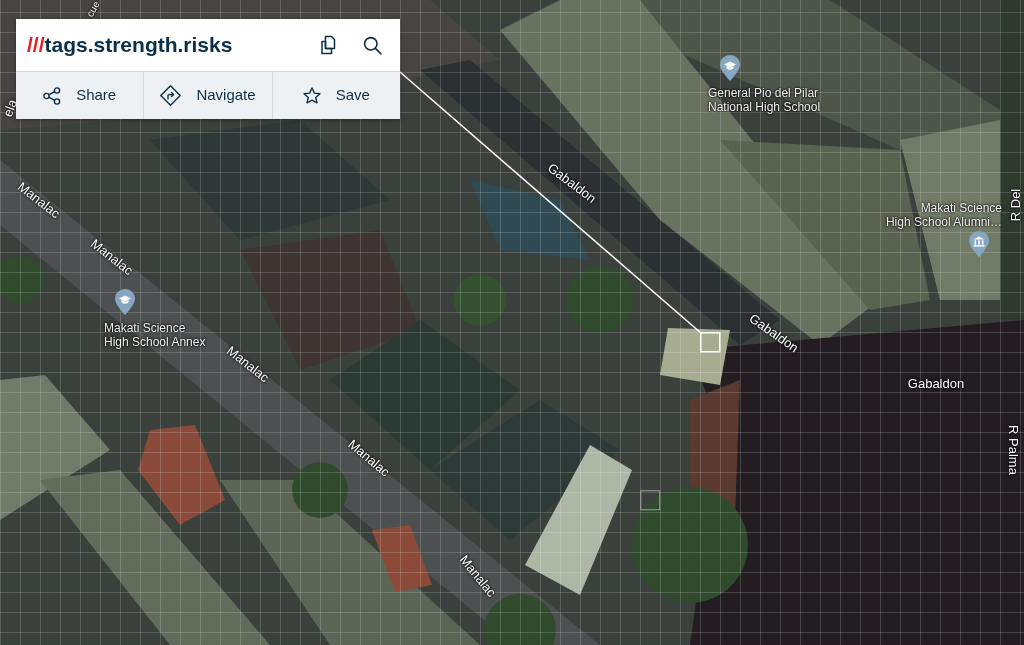 The height and width of the screenshot is (645, 1024). Describe the element at coordinates (155, 335) in the screenshot. I see `place-label: Makati Science High School Annex` at that location.